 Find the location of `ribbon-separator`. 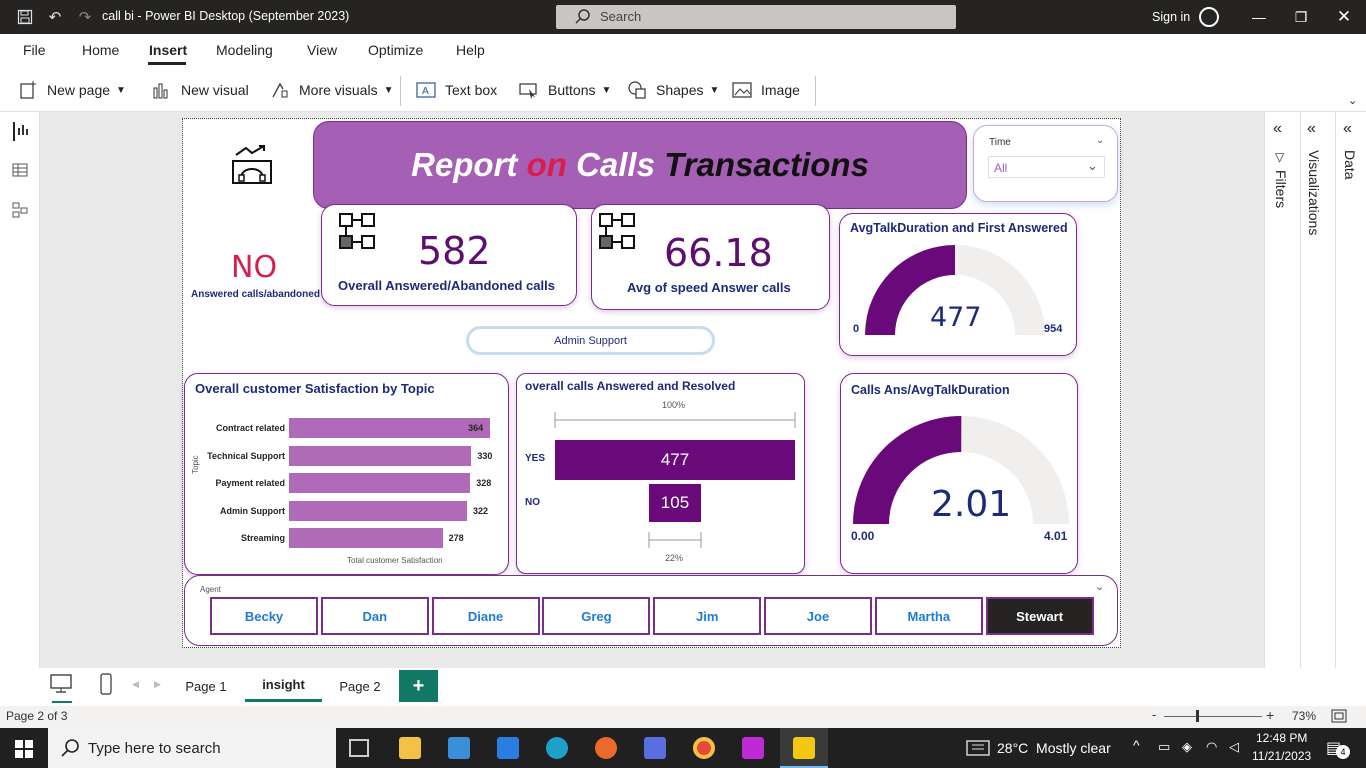

ribbon-separator is located at coordinates (815, 91).